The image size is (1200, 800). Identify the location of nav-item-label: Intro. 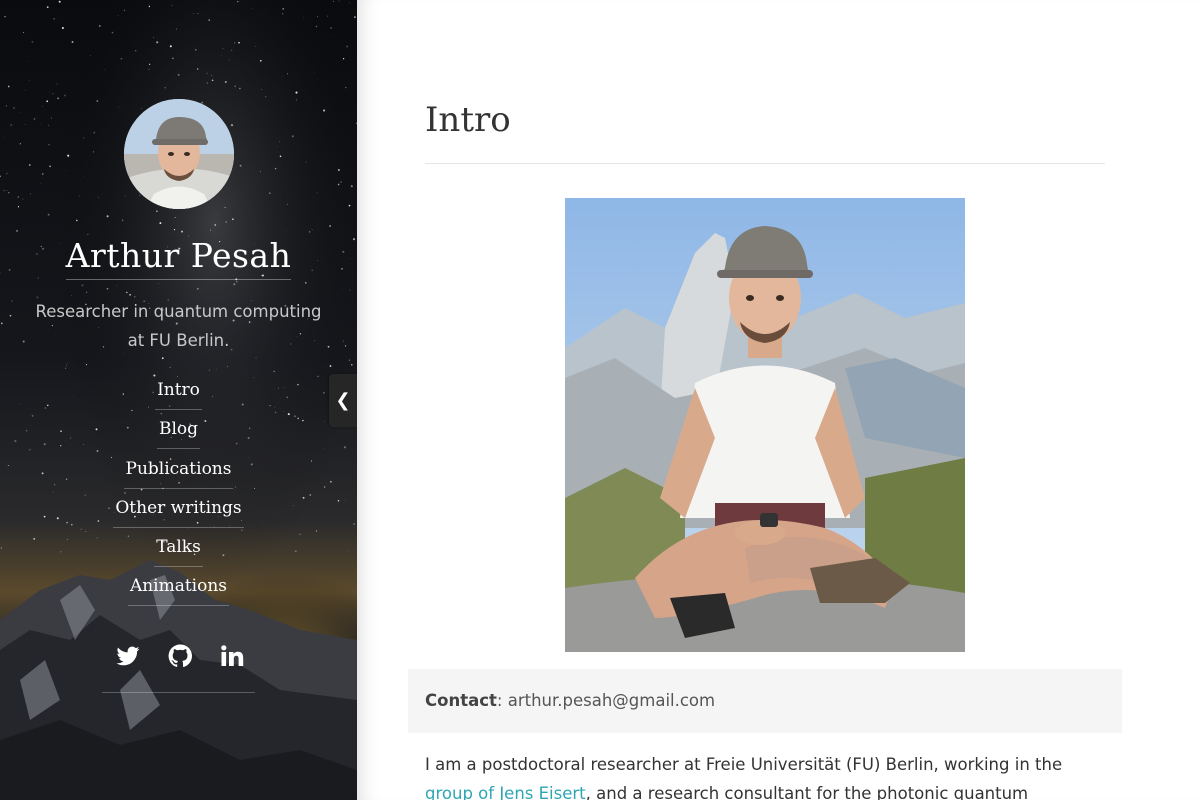
(178, 393).